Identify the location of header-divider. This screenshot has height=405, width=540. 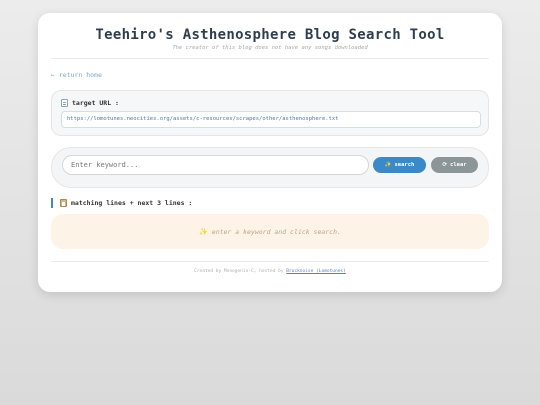
(270, 58).